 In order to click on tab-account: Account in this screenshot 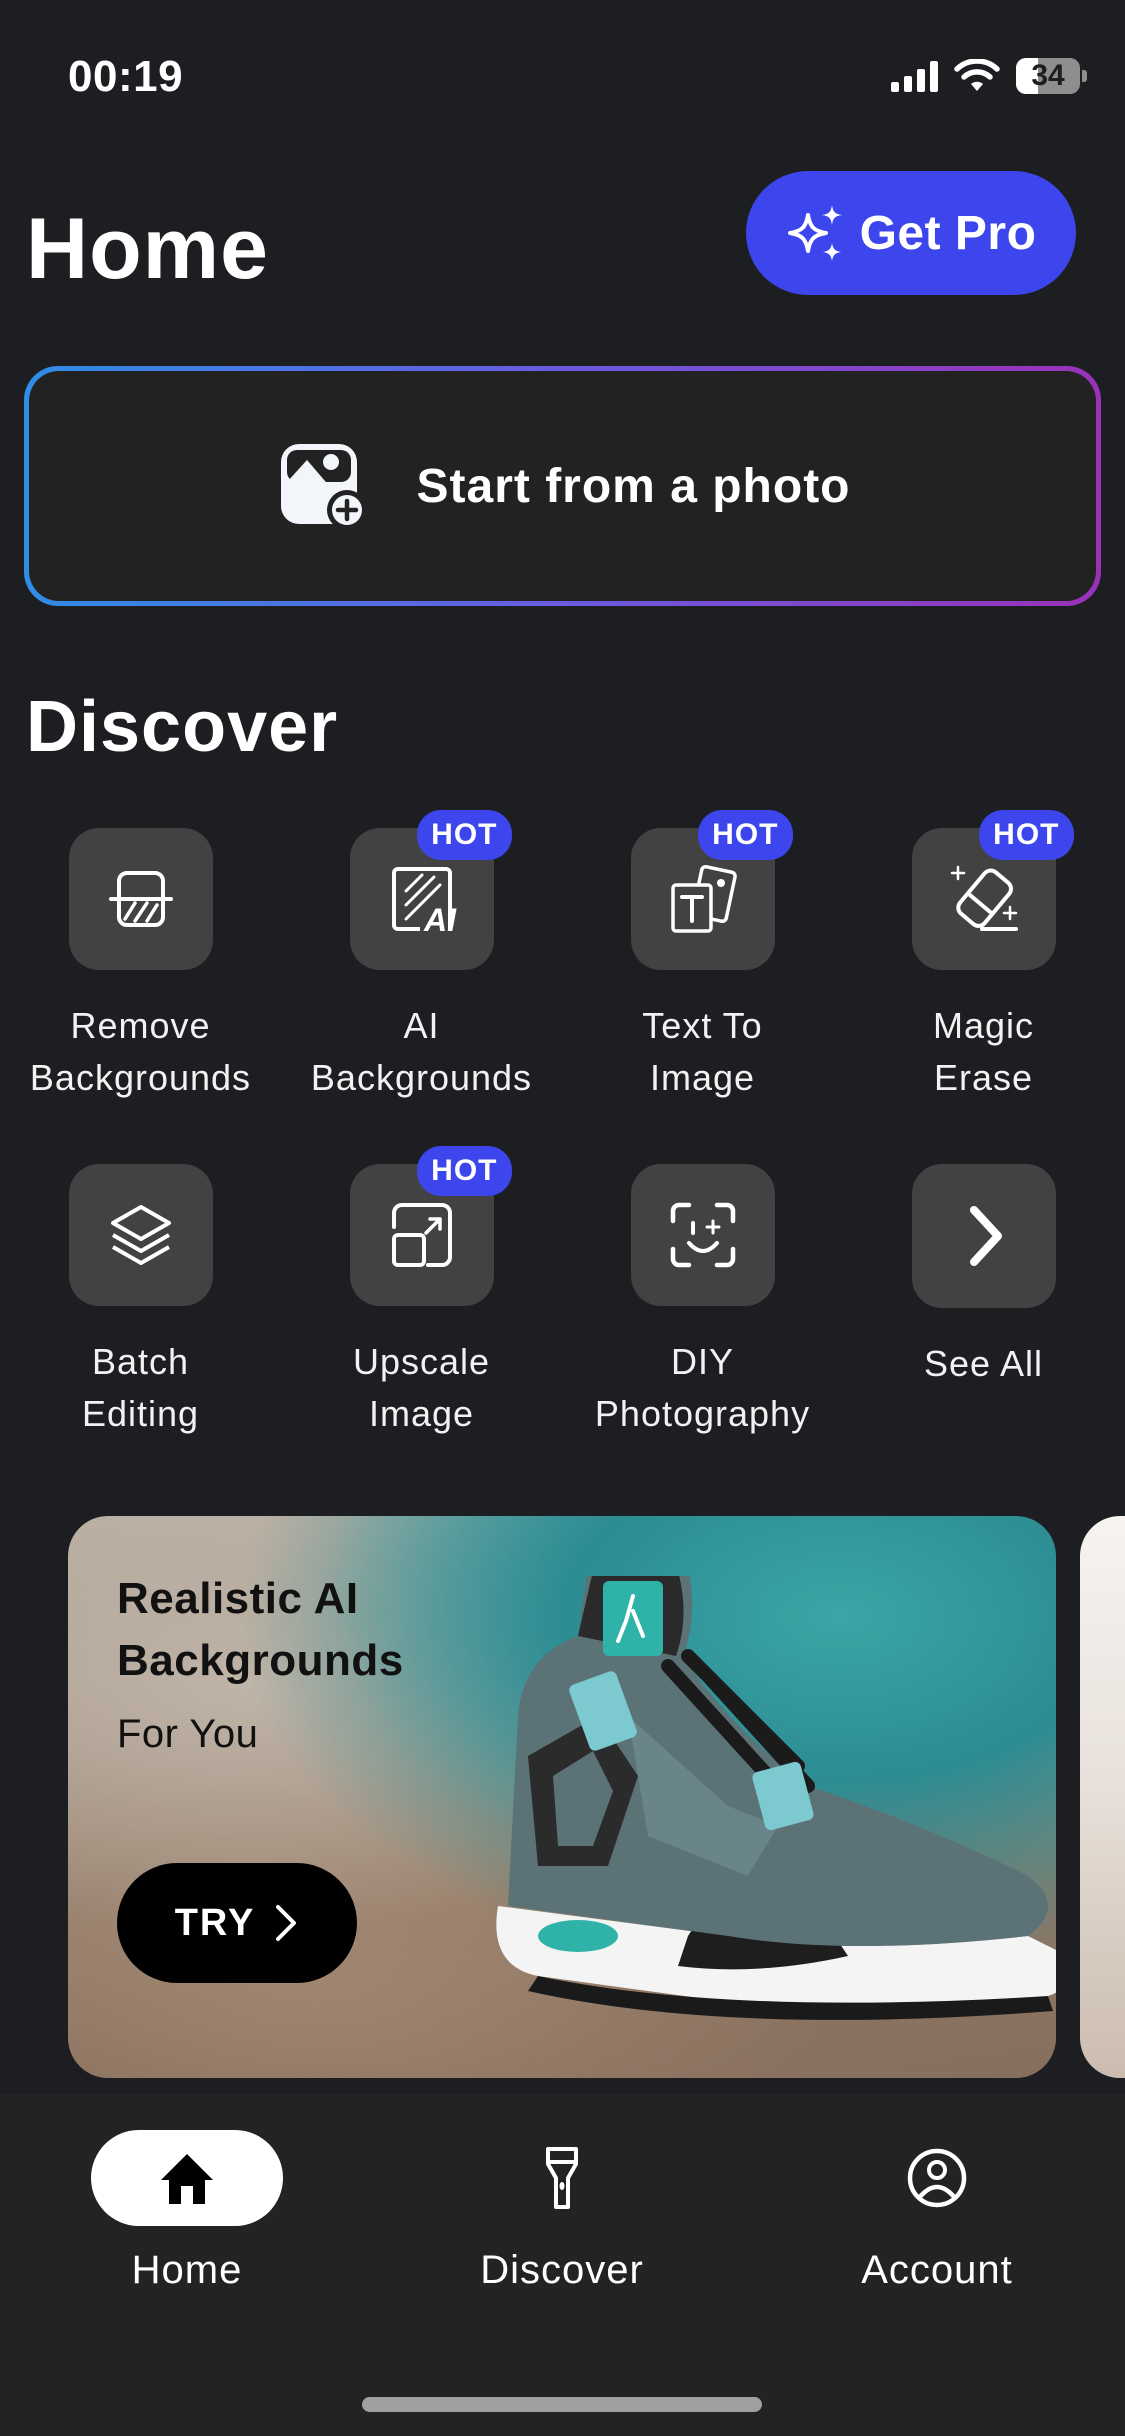, I will do `click(937, 2211)`.